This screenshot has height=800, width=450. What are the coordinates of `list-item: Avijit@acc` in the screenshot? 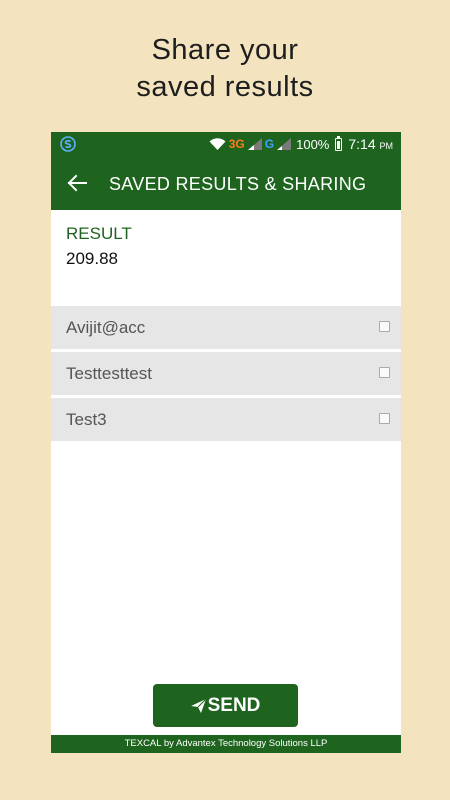 It's located at (226, 327).